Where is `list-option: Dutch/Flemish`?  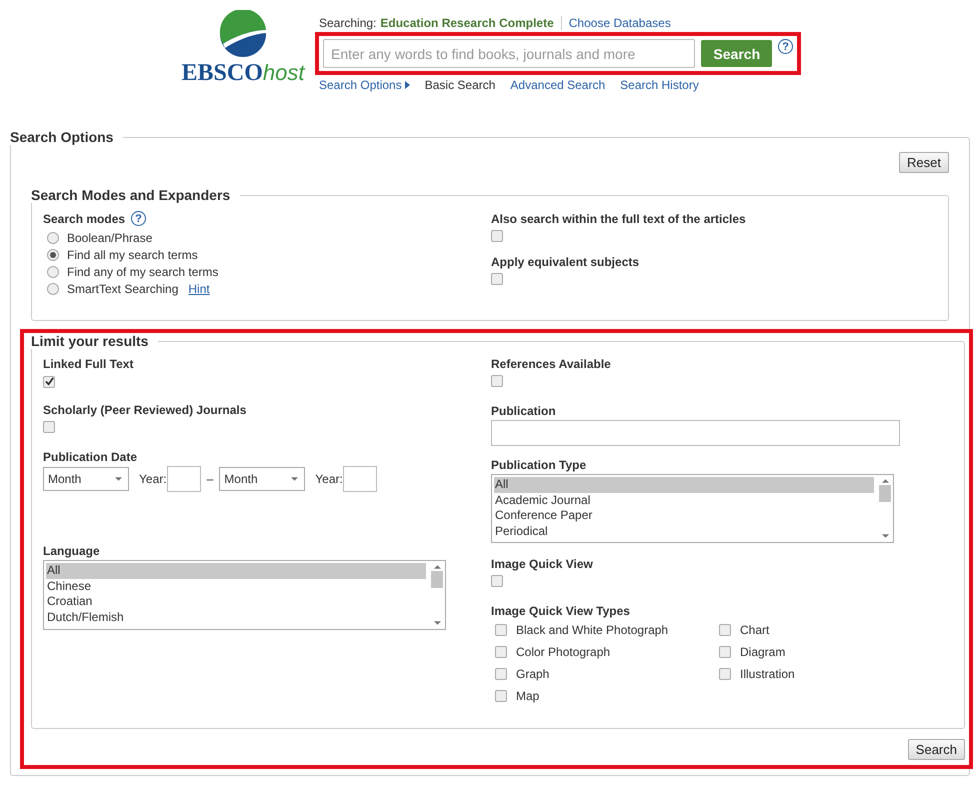
list-option: Dutch/Flemish is located at coordinates (236, 617).